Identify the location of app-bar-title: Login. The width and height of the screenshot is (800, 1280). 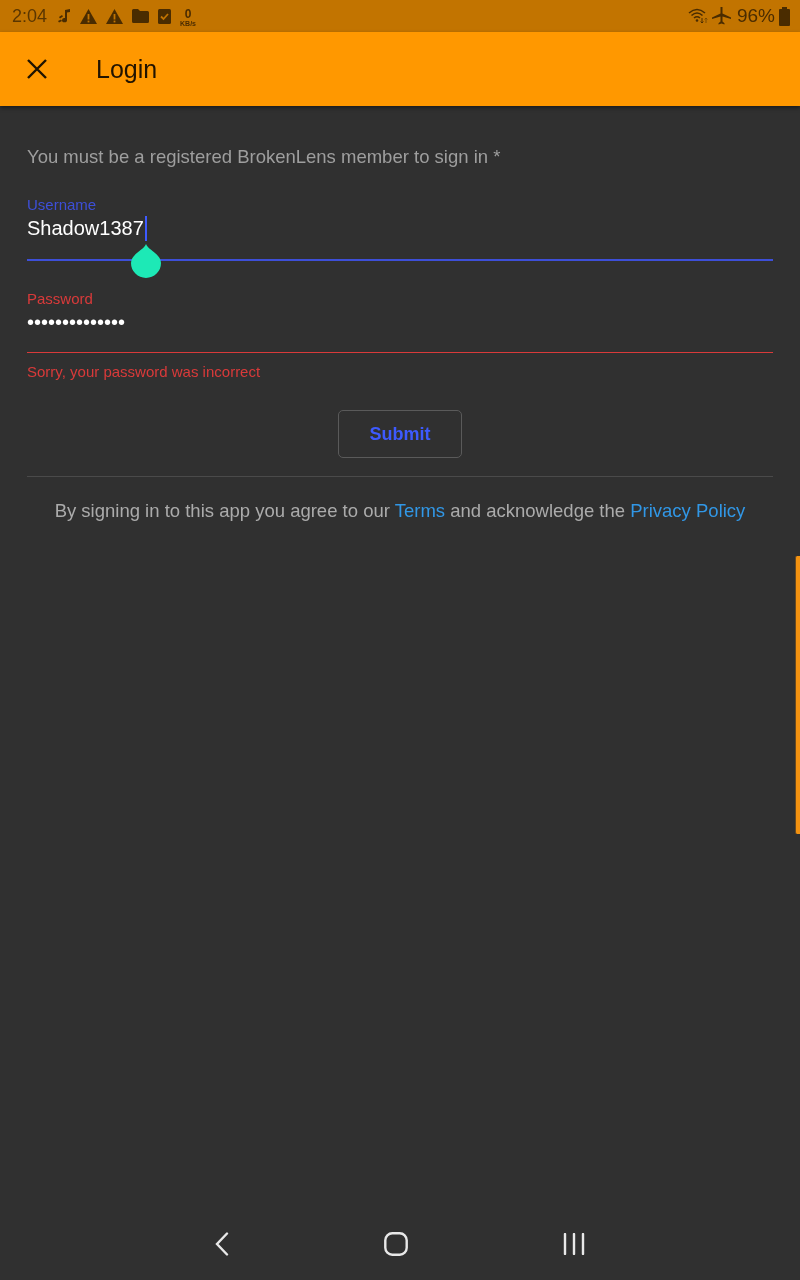
(127, 69).